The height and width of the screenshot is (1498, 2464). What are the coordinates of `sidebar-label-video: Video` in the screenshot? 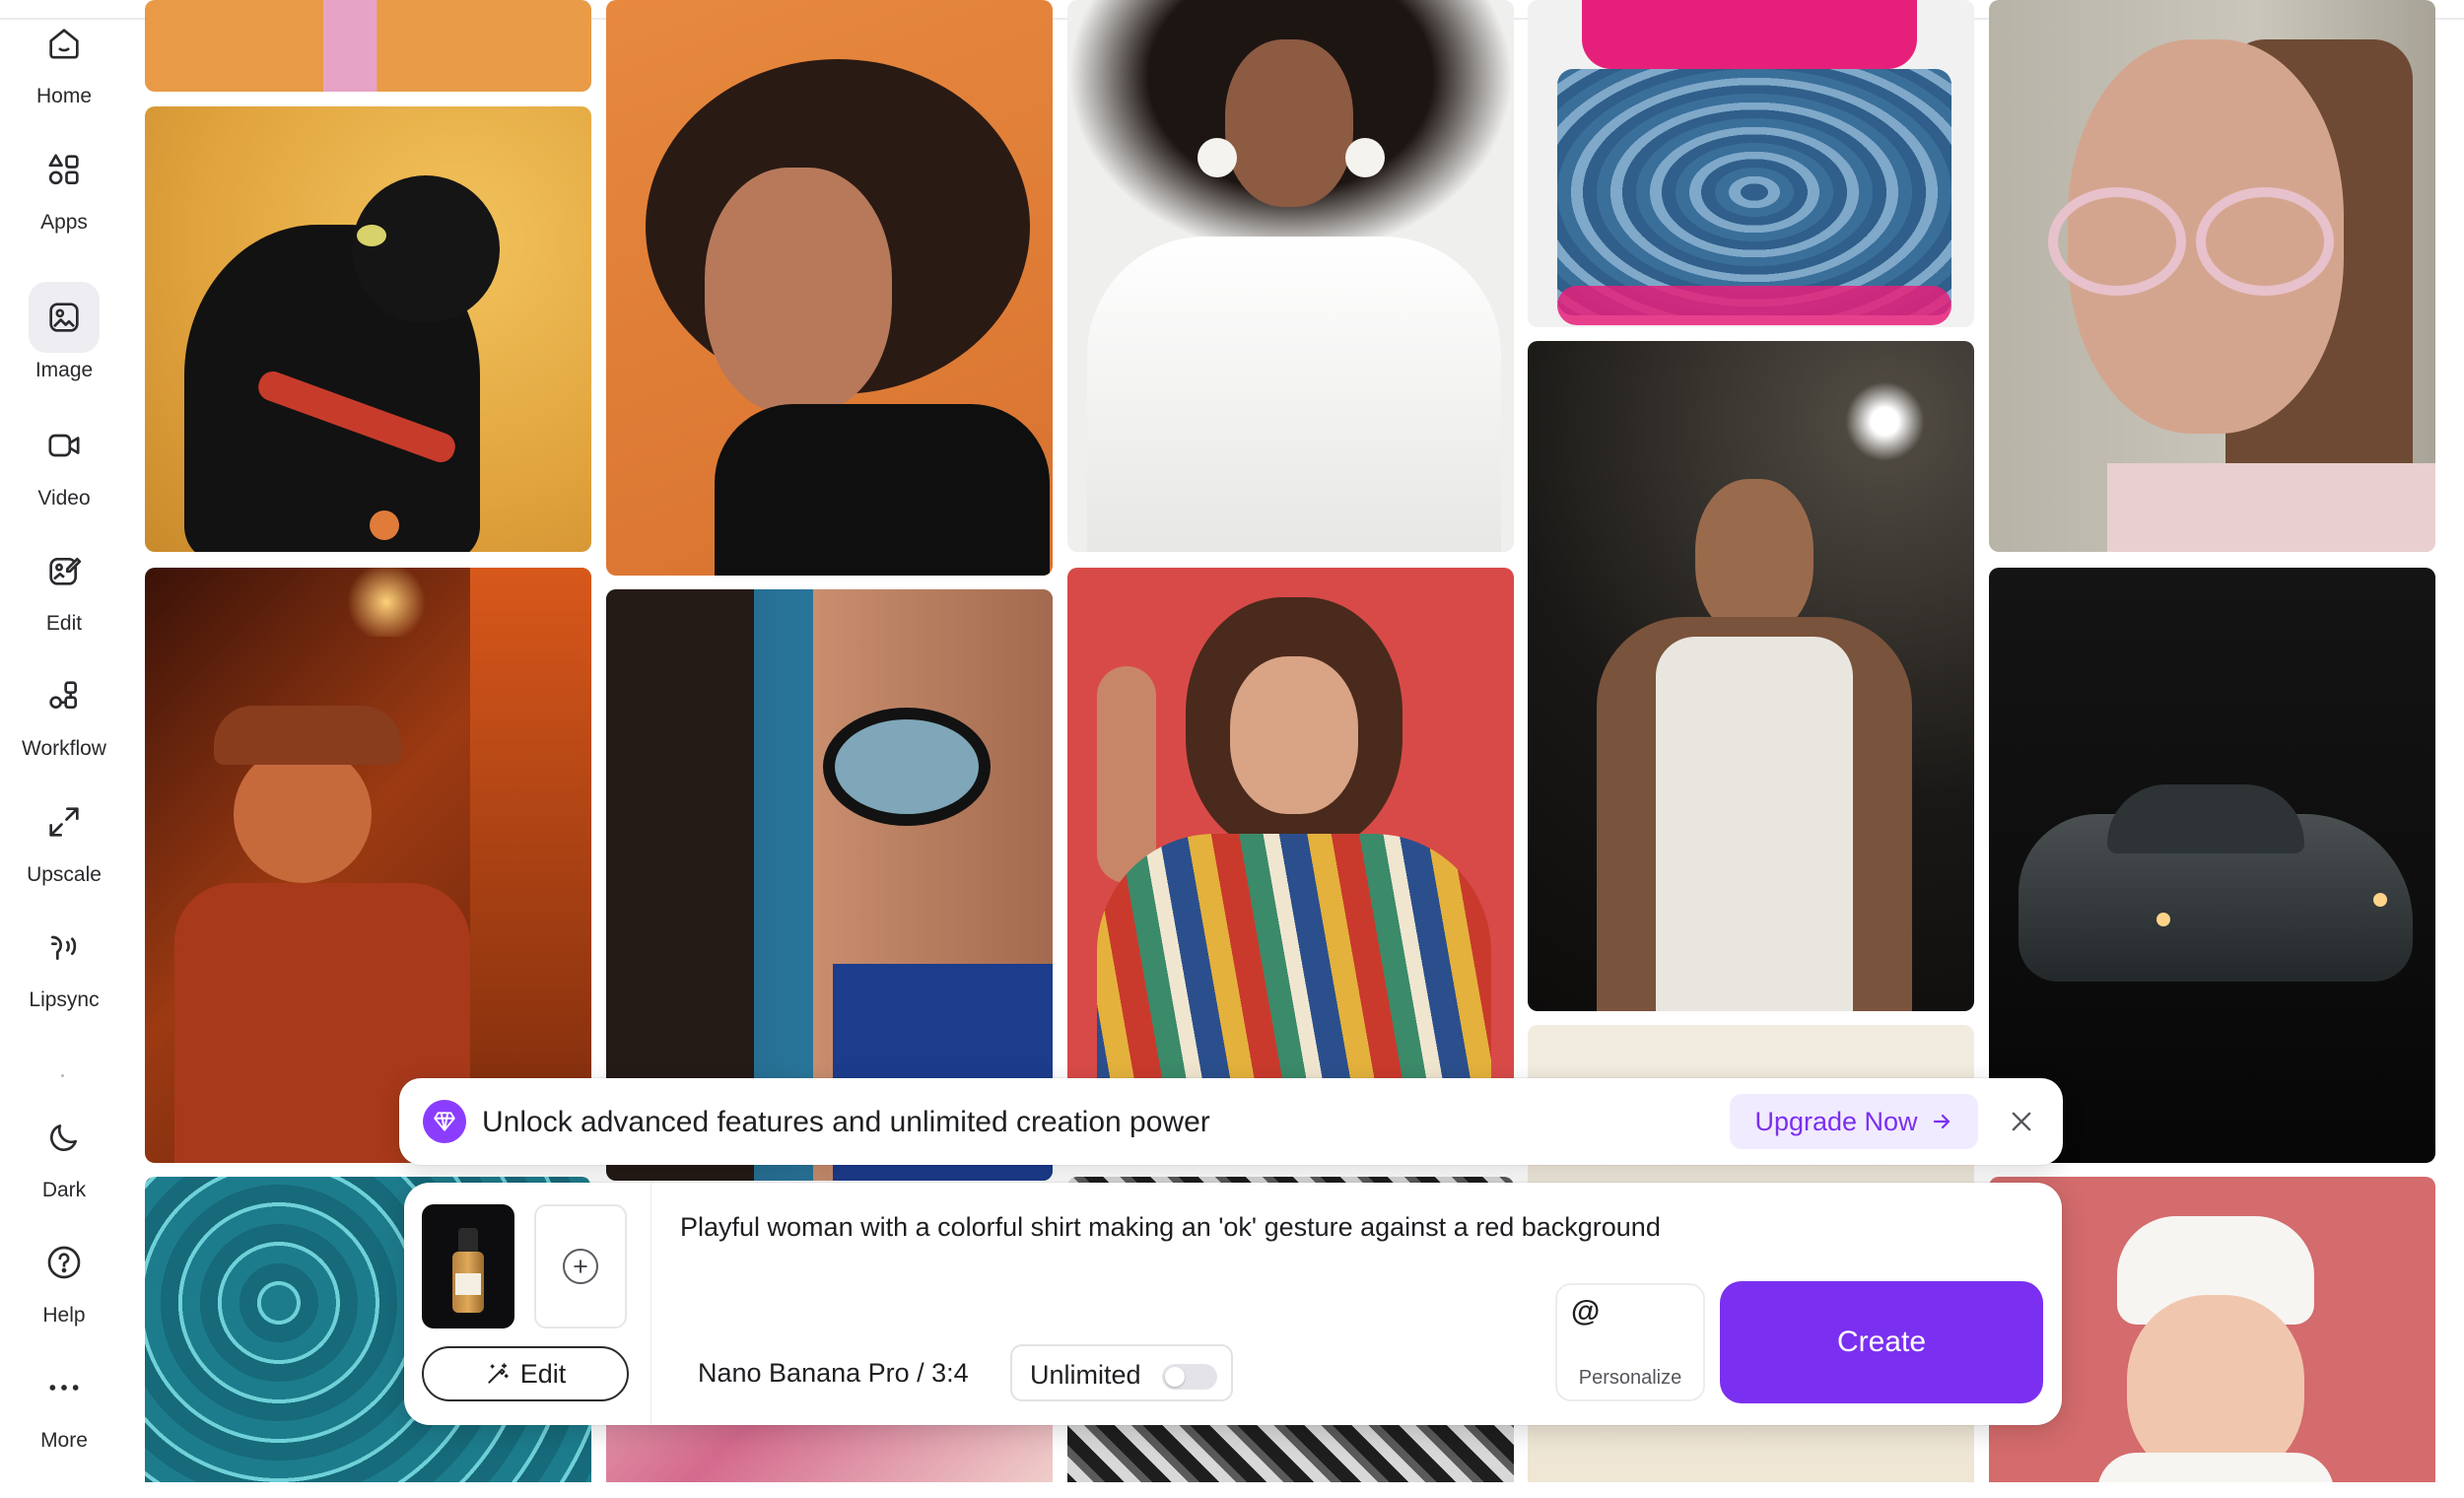 It's located at (64, 498).